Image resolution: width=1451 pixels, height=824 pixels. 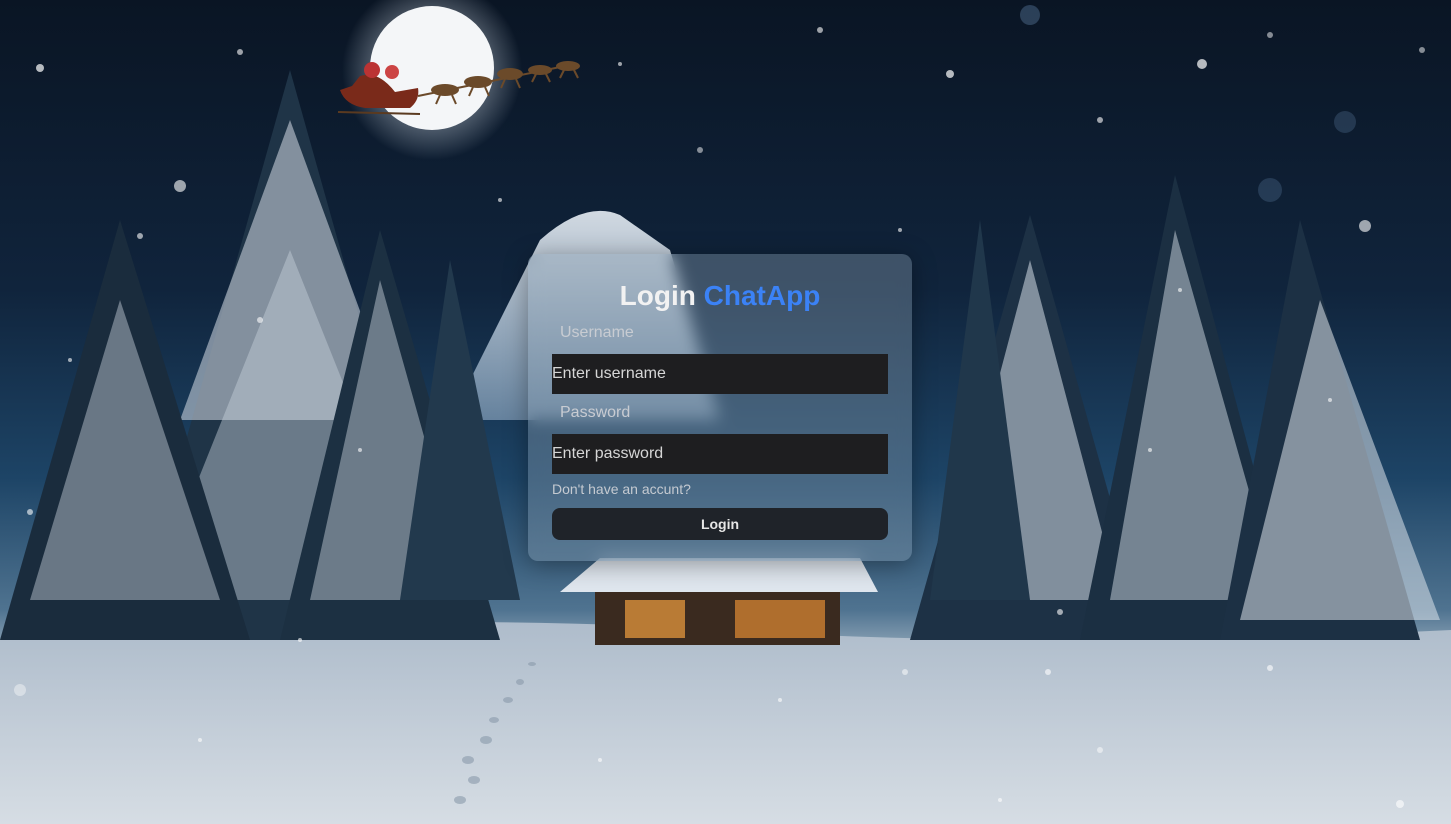 I want to click on cabin, so click(x=719, y=601).